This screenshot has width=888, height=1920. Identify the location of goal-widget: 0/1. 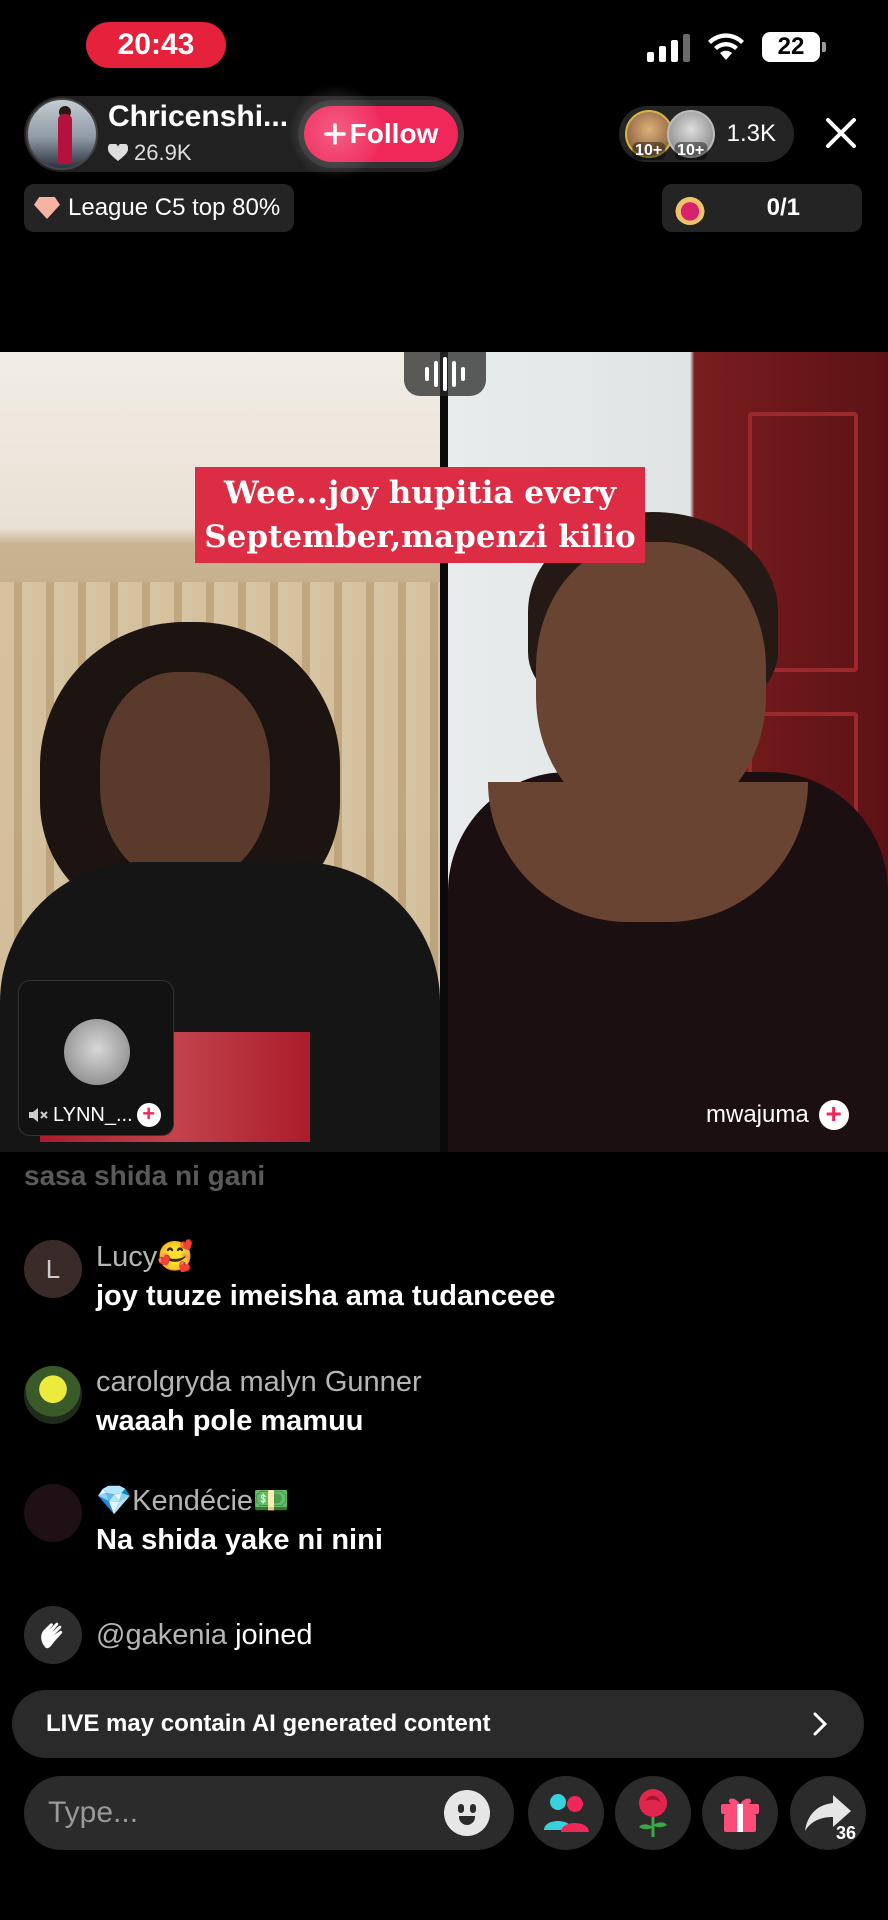
(762, 208).